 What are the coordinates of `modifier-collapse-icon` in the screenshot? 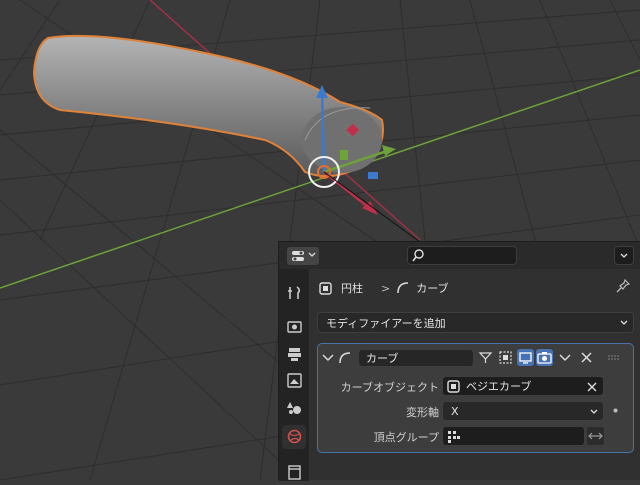 It's located at (328, 358).